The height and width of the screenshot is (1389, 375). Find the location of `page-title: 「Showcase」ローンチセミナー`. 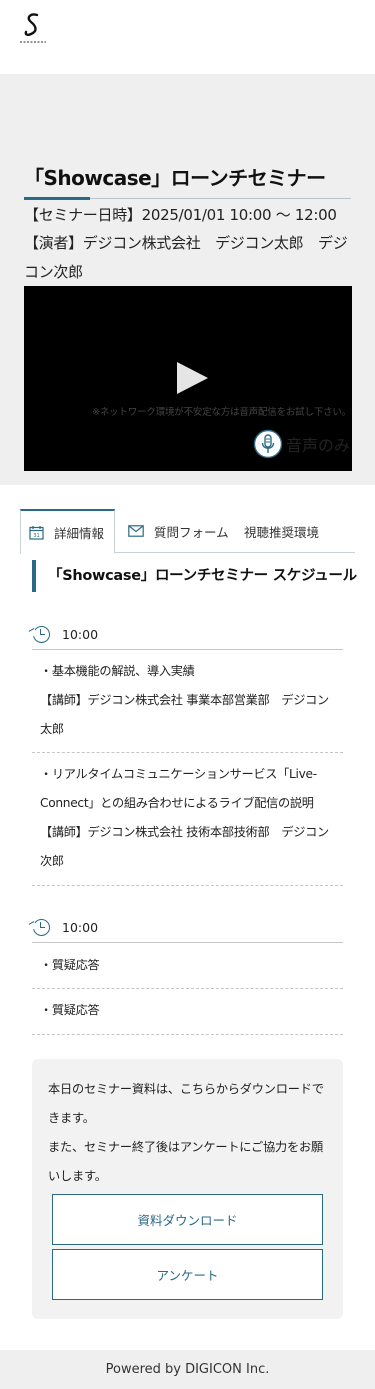

page-title: 「Showcase」ローンチセミナー is located at coordinates (175, 178).